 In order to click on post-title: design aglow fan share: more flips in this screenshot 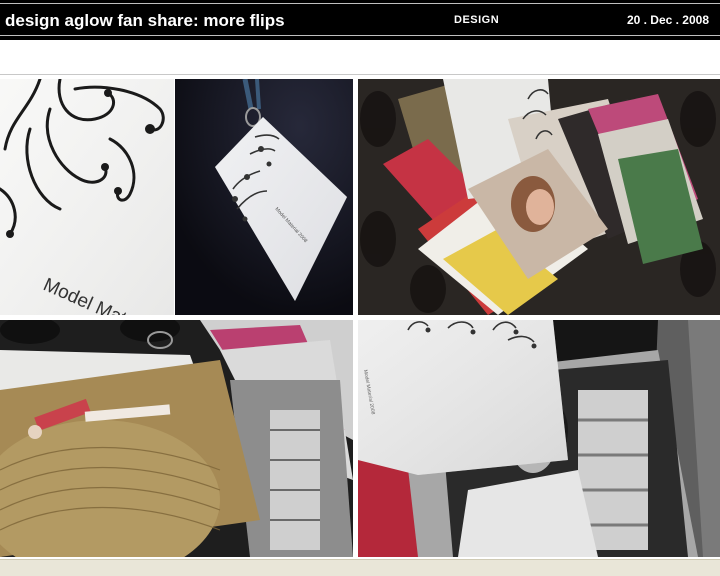, I will do `click(145, 21)`.